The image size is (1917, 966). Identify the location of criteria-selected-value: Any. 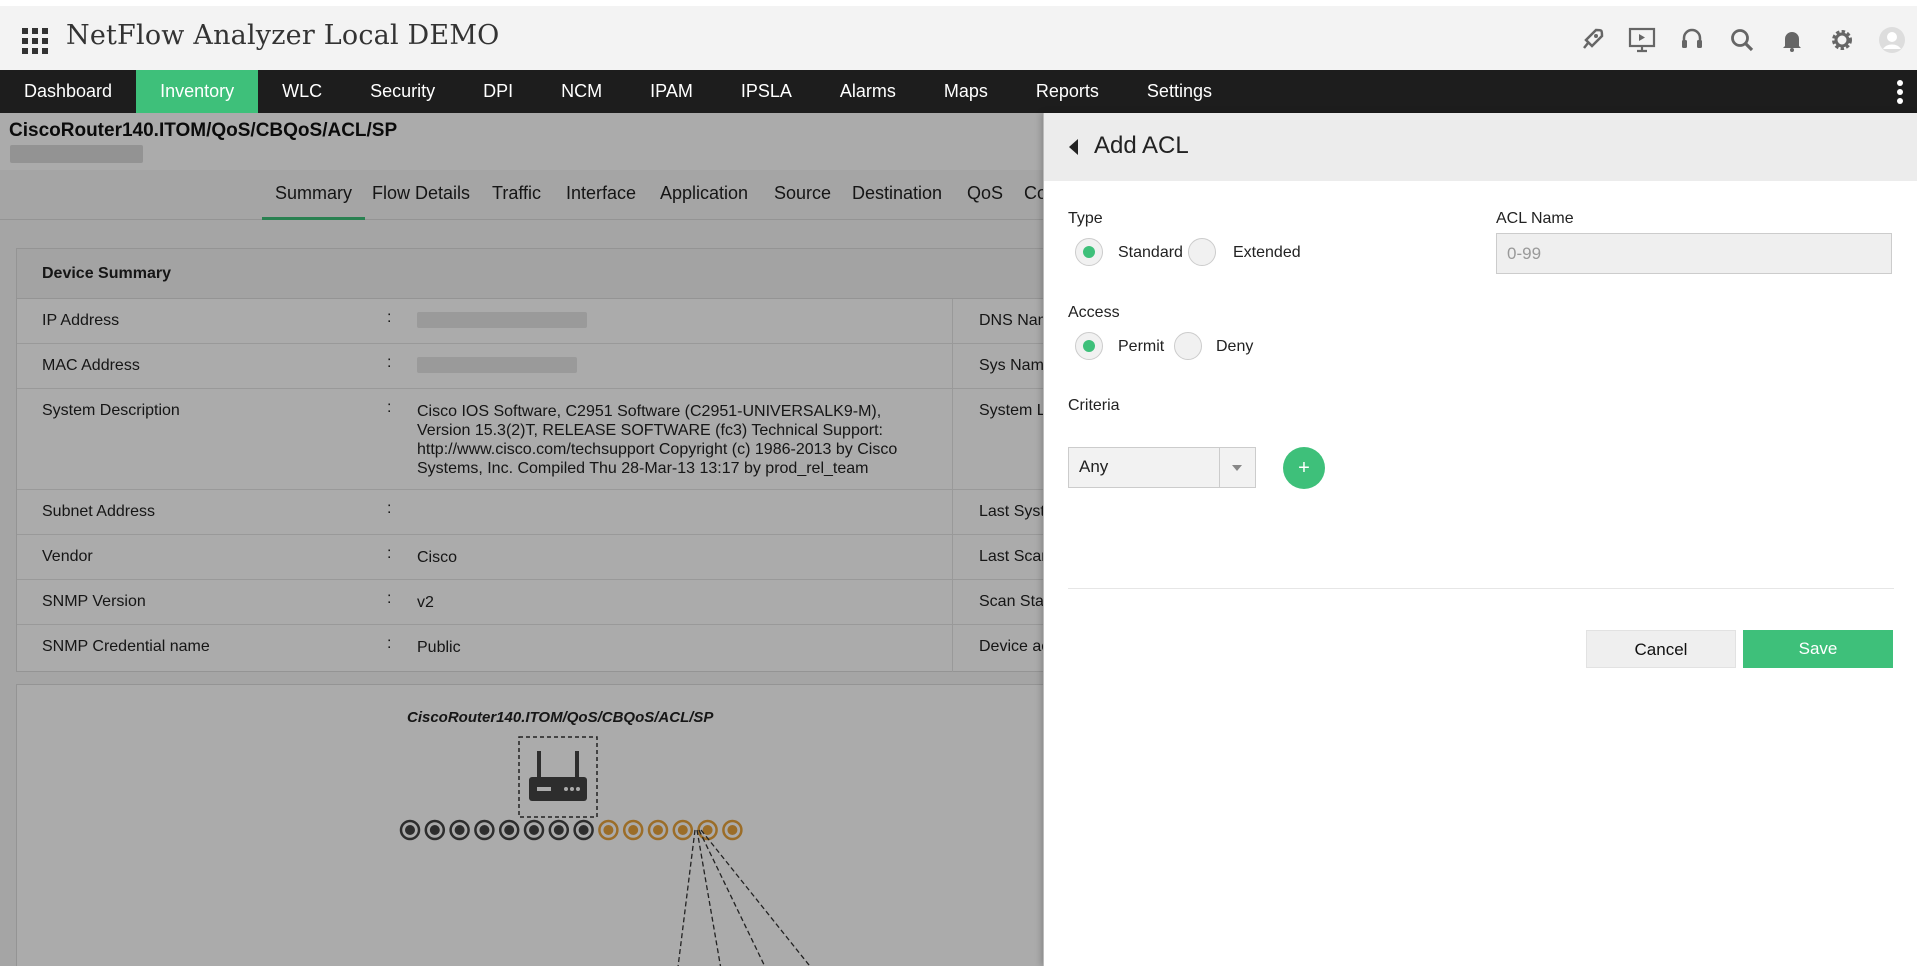
(1094, 466).